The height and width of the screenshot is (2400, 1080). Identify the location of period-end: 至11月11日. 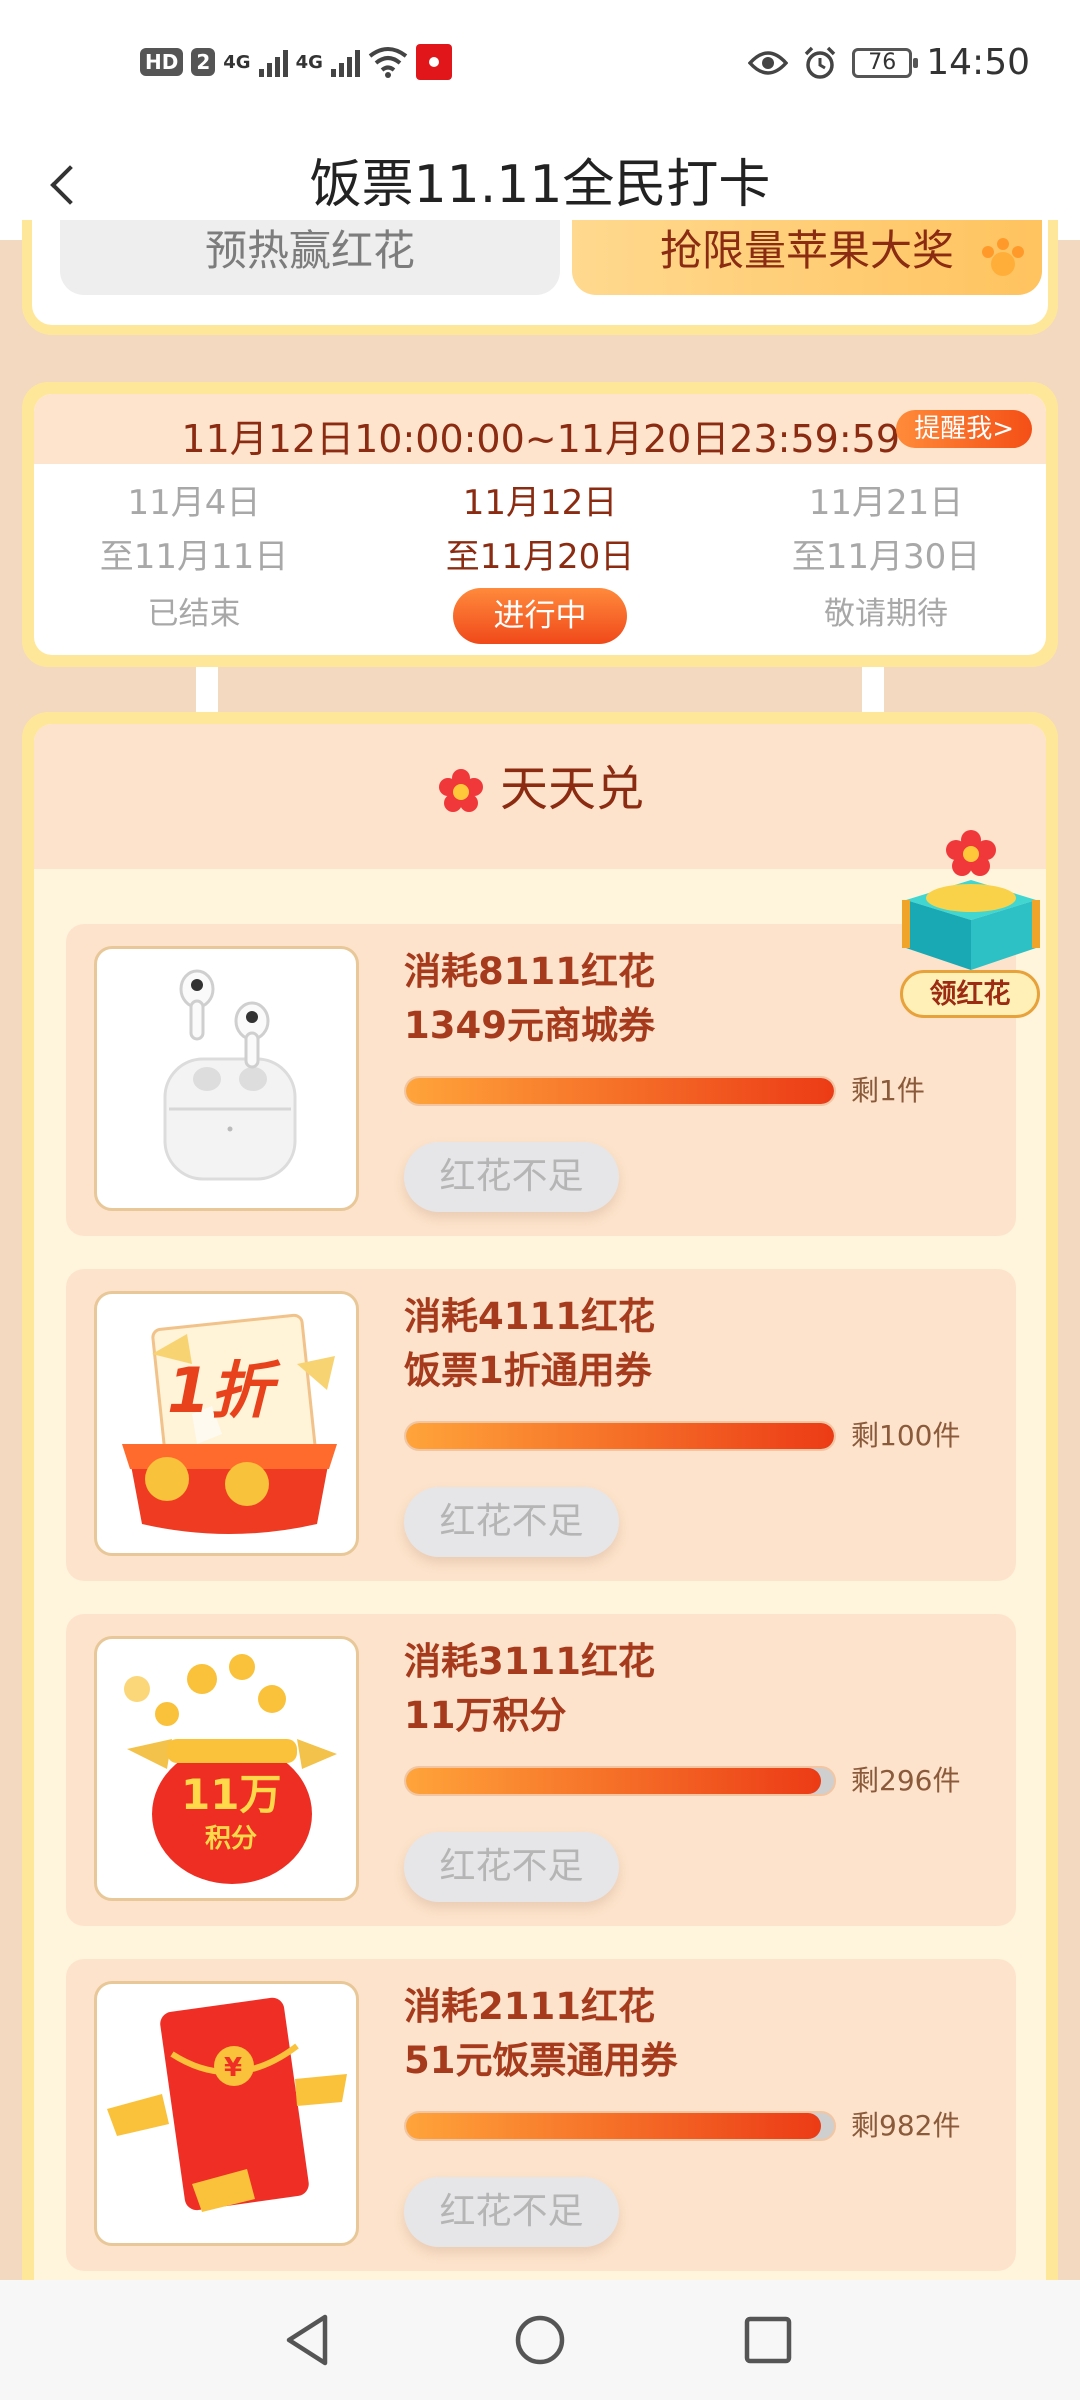
(194, 557).